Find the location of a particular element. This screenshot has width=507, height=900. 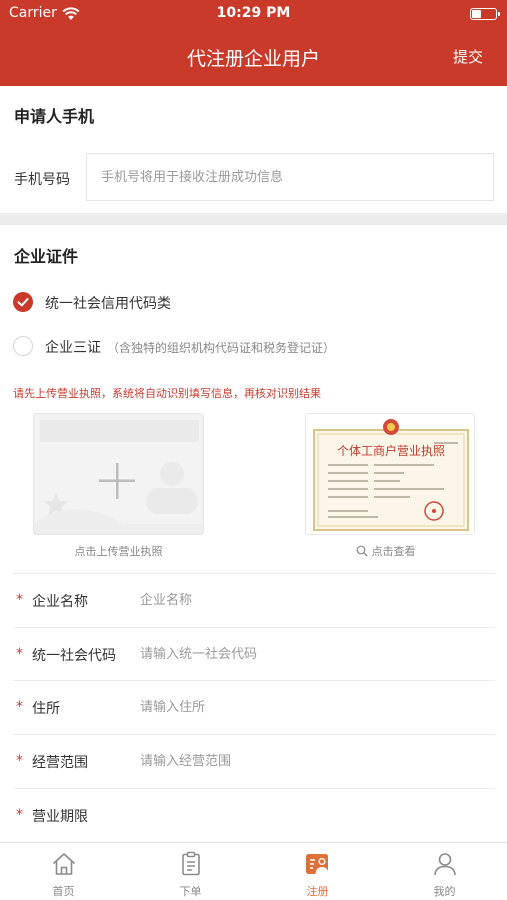

sample-view-link: 点击查看 is located at coordinates (386, 551).